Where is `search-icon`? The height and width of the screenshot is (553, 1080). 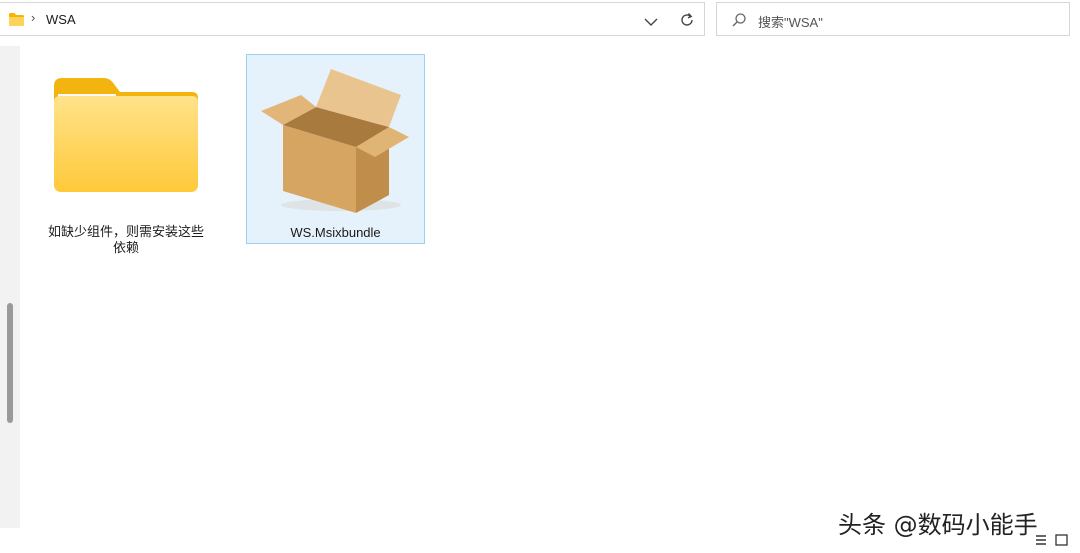 search-icon is located at coordinates (739, 22).